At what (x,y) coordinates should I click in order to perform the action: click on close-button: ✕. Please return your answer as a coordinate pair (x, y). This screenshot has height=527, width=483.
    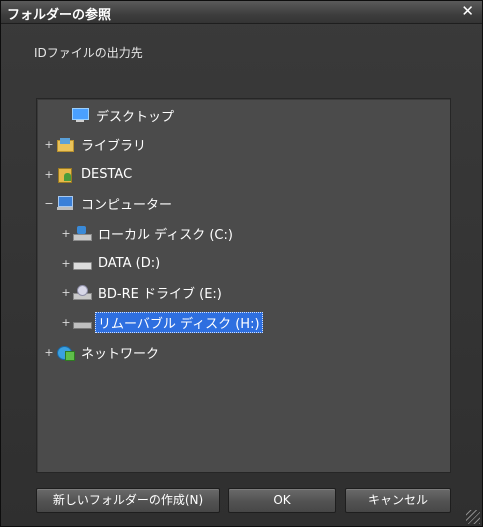
    Looking at the image, I should click on (467, 11).